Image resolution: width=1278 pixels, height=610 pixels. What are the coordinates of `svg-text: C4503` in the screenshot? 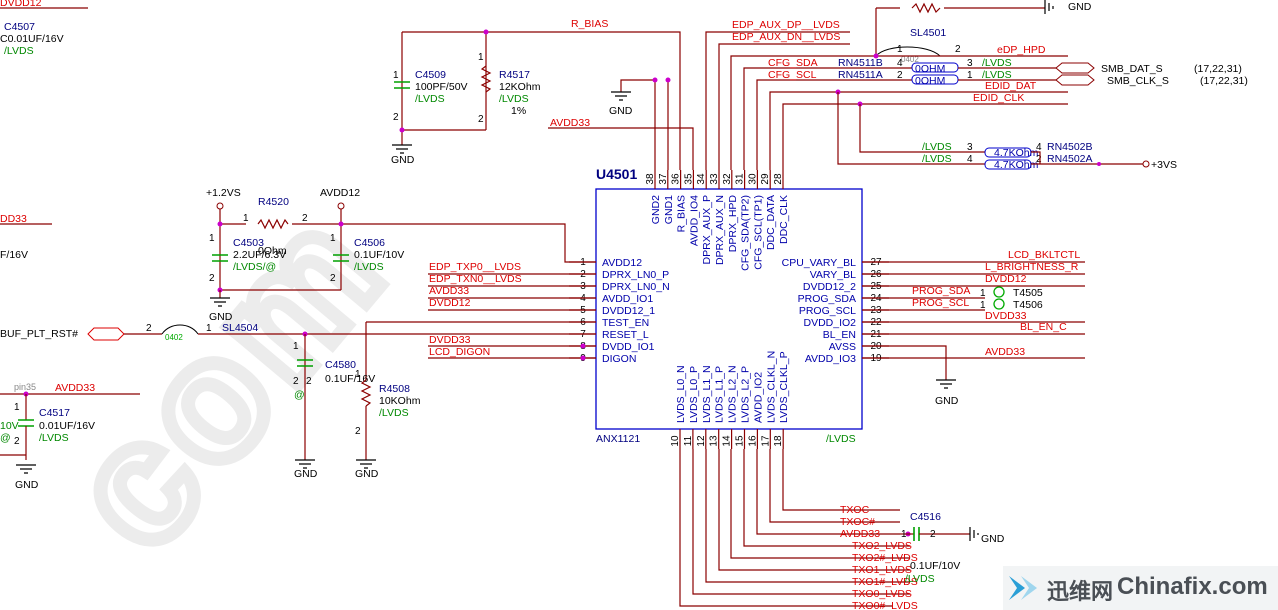 It's located at (248, 243).